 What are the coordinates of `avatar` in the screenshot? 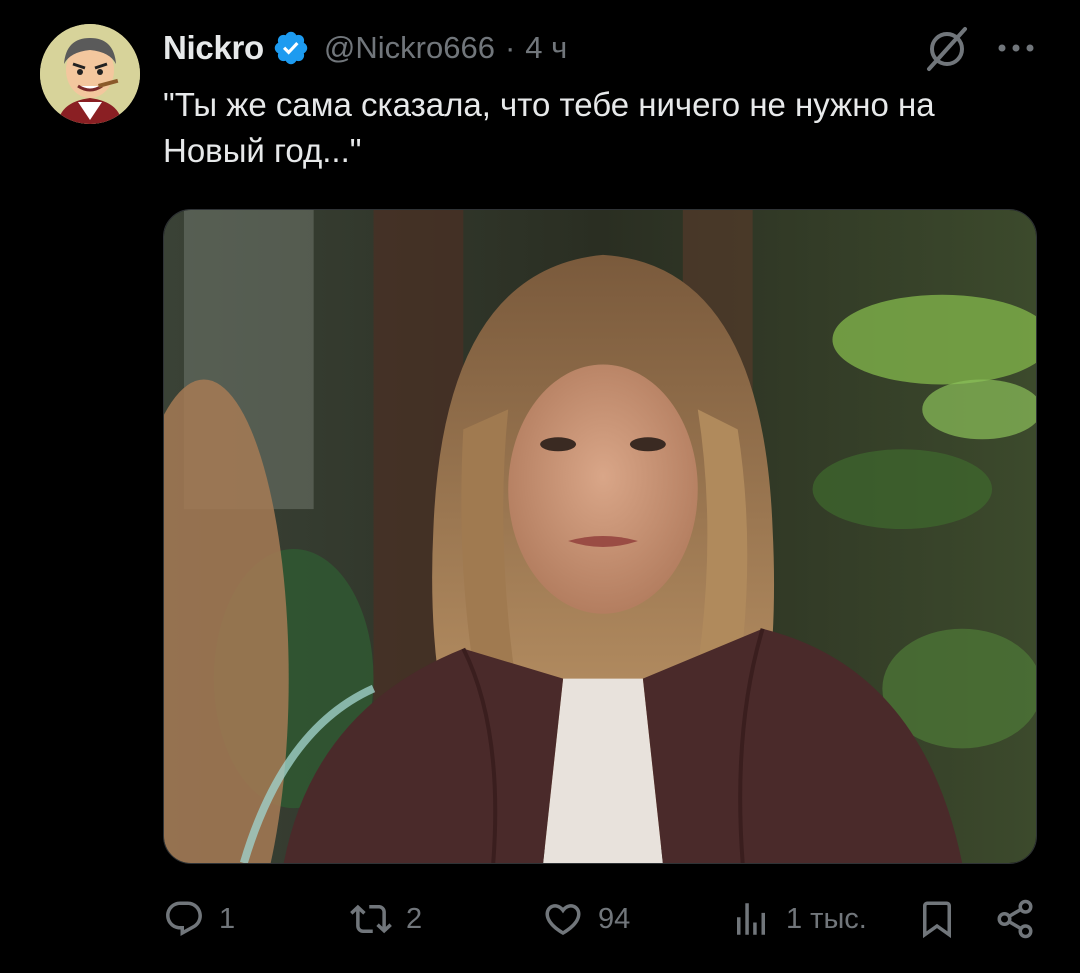 It's located at (90, 74).